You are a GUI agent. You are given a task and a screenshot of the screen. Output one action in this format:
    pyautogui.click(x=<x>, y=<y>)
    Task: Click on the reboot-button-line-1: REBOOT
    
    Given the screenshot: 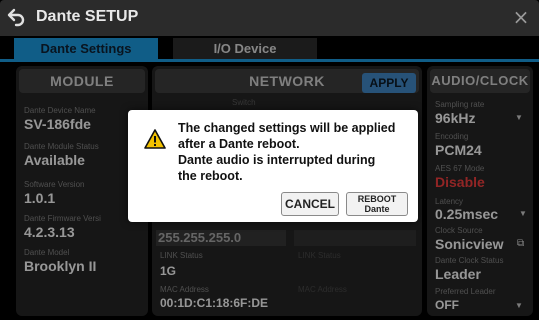 What is the action you would take?
    pyautogui.click(x=377, y=199)
    